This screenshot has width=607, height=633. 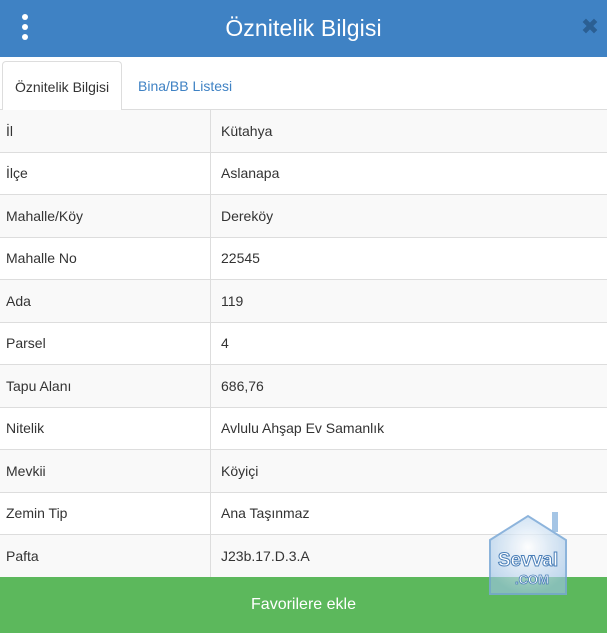 I want to click on table-row: Zemin Tip Ana Taşınmaz, so click(x=303, y=513).